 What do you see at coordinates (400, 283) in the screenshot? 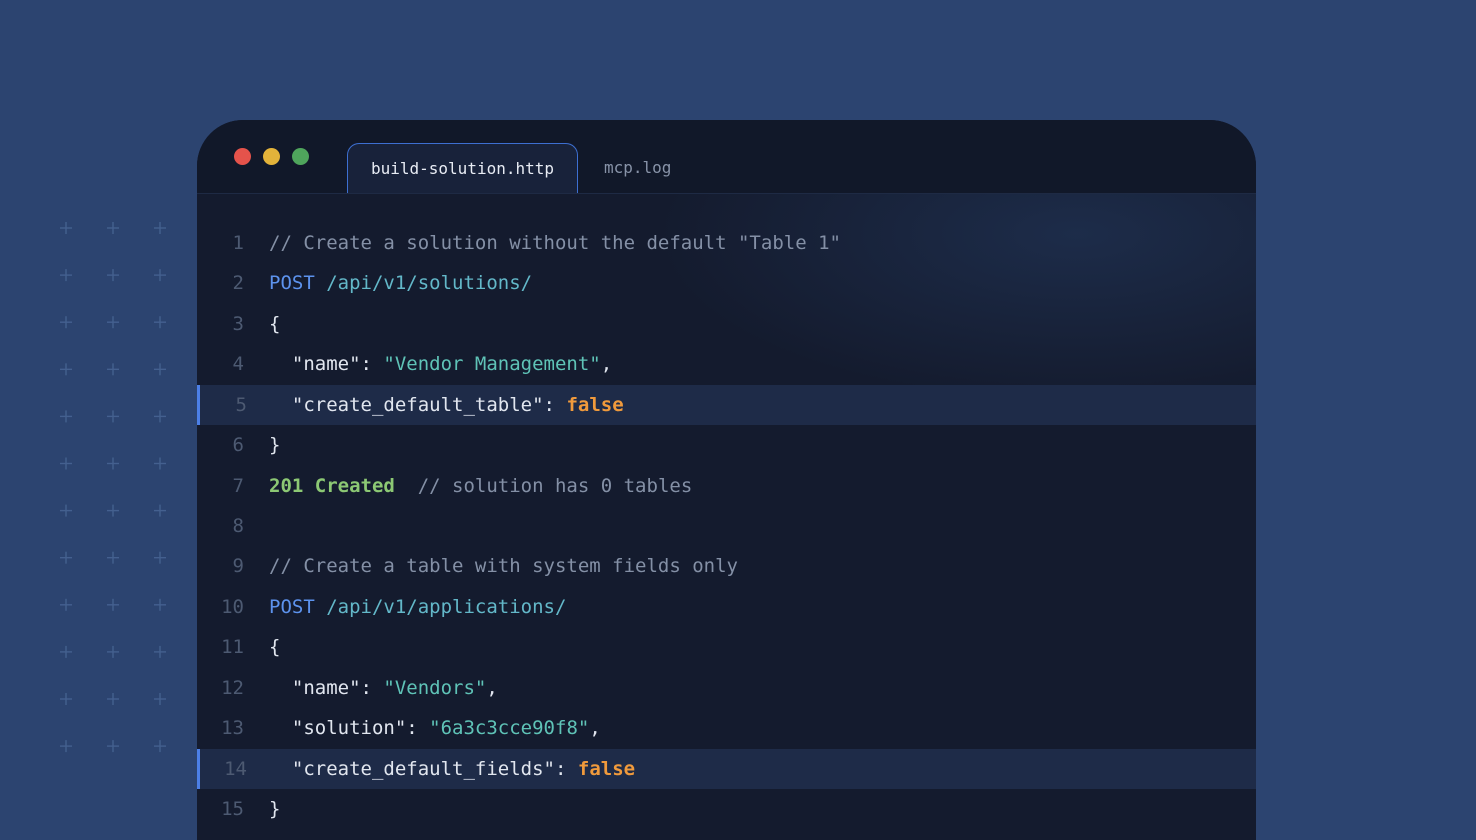
I see `code-text: POST /api/v1/solutions/` at bounding box center [400, 283].